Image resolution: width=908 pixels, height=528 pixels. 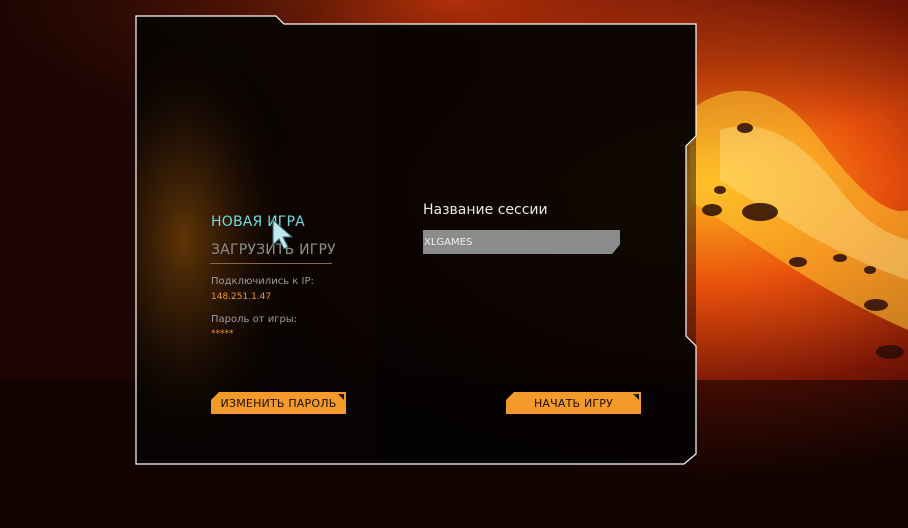 I want to click on start-game-button: НАЧАТЬ ИГРУ, so click(x=573, y=403).